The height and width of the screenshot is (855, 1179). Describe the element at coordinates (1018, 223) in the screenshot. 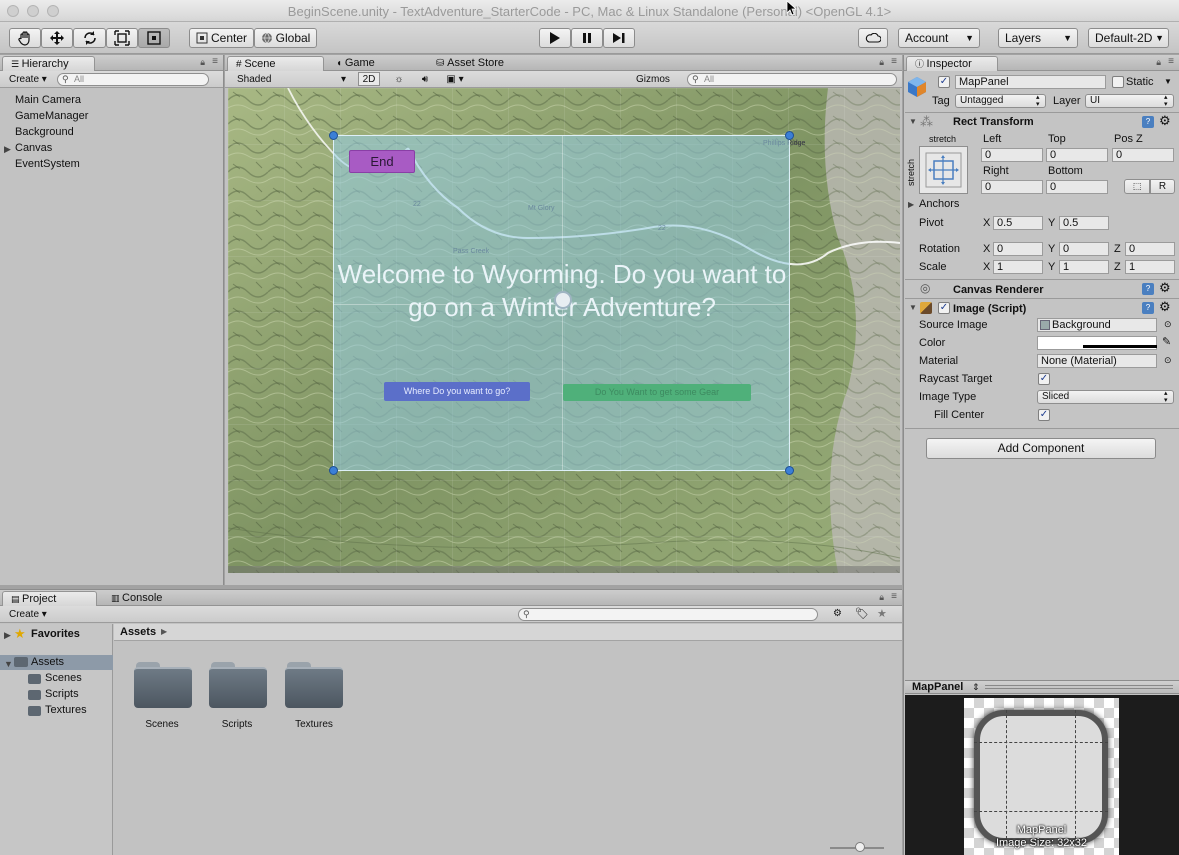

I see `pivot-x-field: 0.5` at that location.